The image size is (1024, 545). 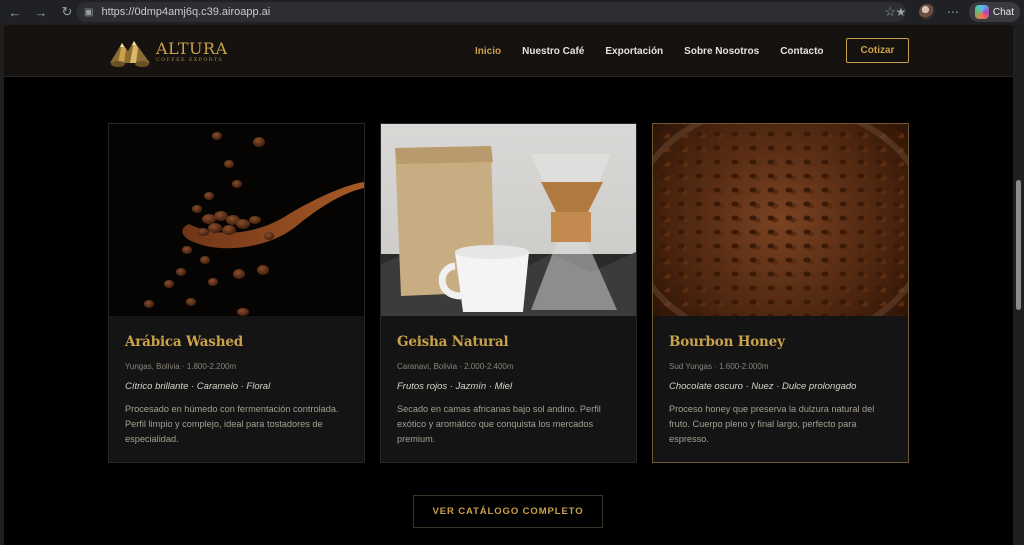 What do you see at coordinates (508, 231) in the screenshot?
I see `coffee-bag-chemex-image` at bounding box center [508, 231].